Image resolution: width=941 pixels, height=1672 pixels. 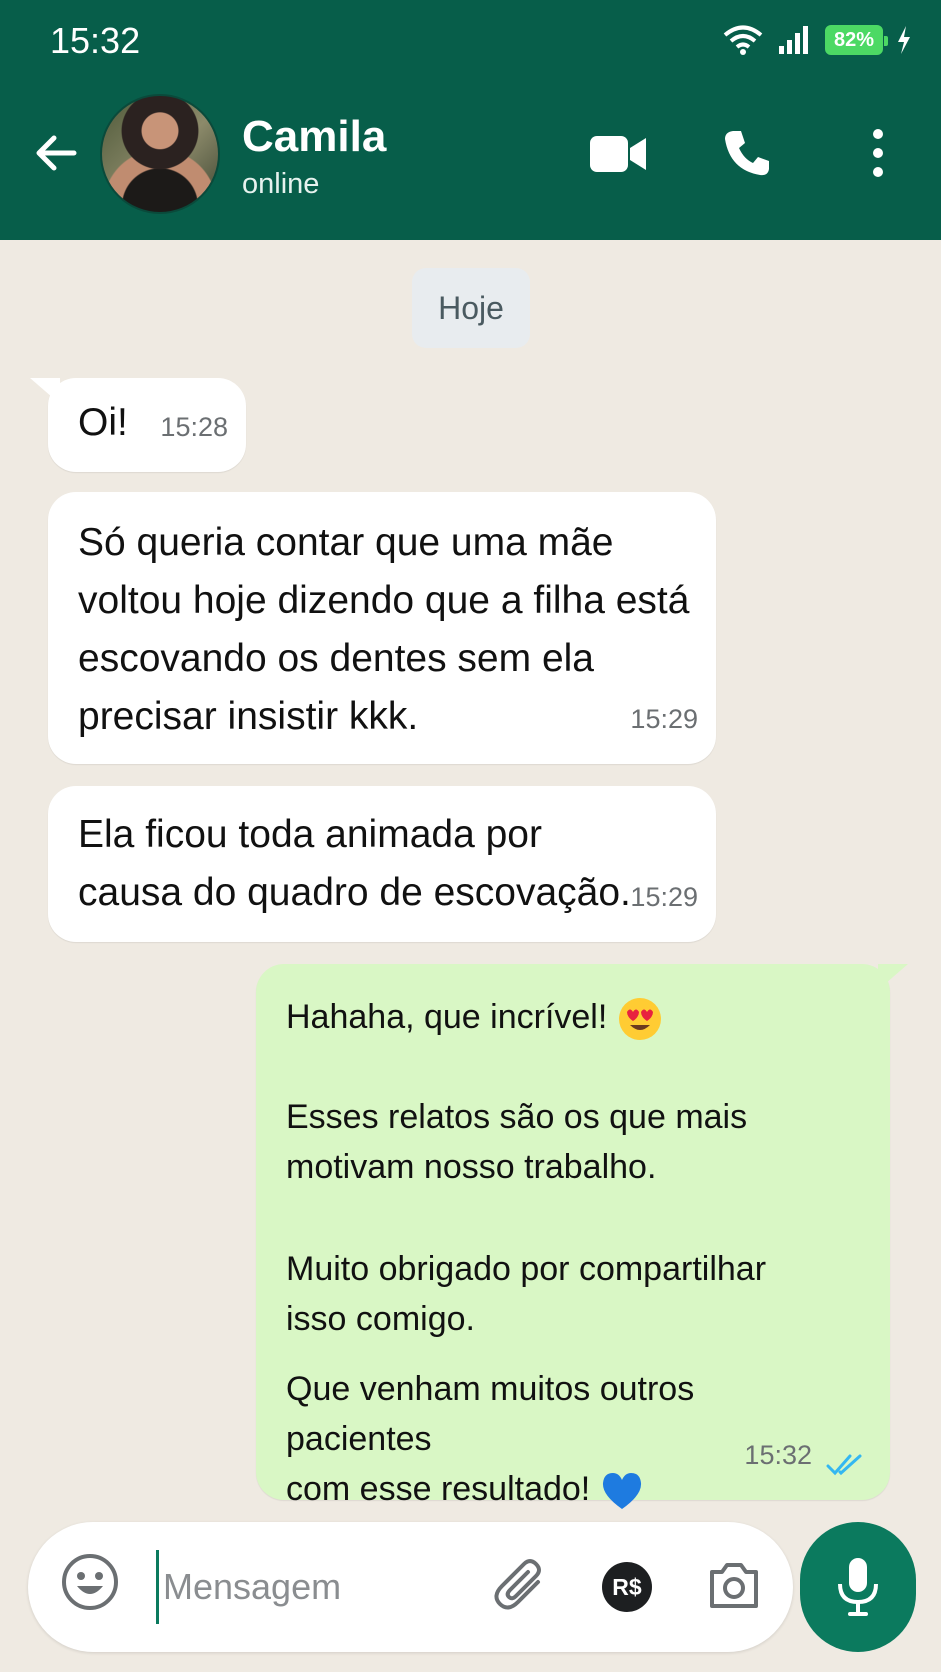 I want to click on attachment-icon, so click(x=522, y=1585).